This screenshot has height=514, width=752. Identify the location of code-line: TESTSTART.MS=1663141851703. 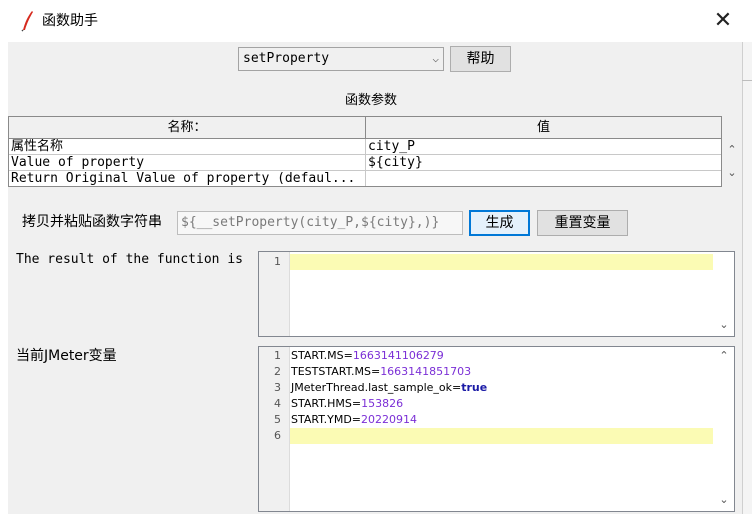
(381, 372).